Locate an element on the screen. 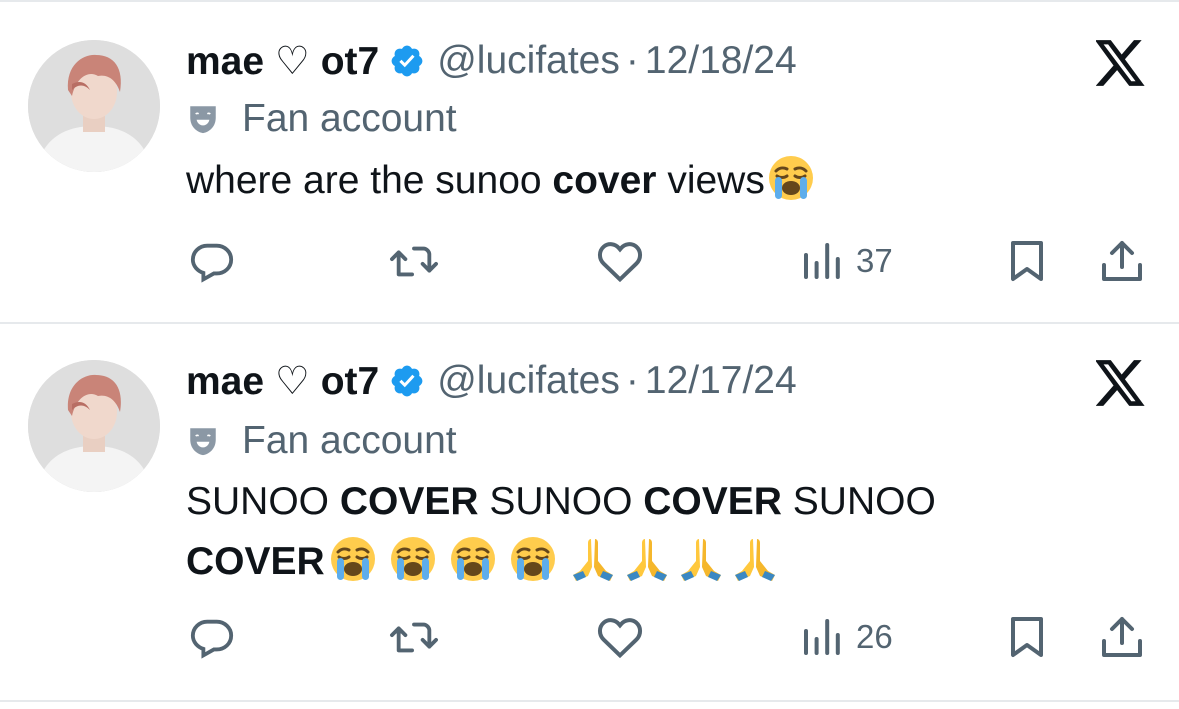 The image size is (1179, 709). views-button: 26 is located at coordinates (847, 637).